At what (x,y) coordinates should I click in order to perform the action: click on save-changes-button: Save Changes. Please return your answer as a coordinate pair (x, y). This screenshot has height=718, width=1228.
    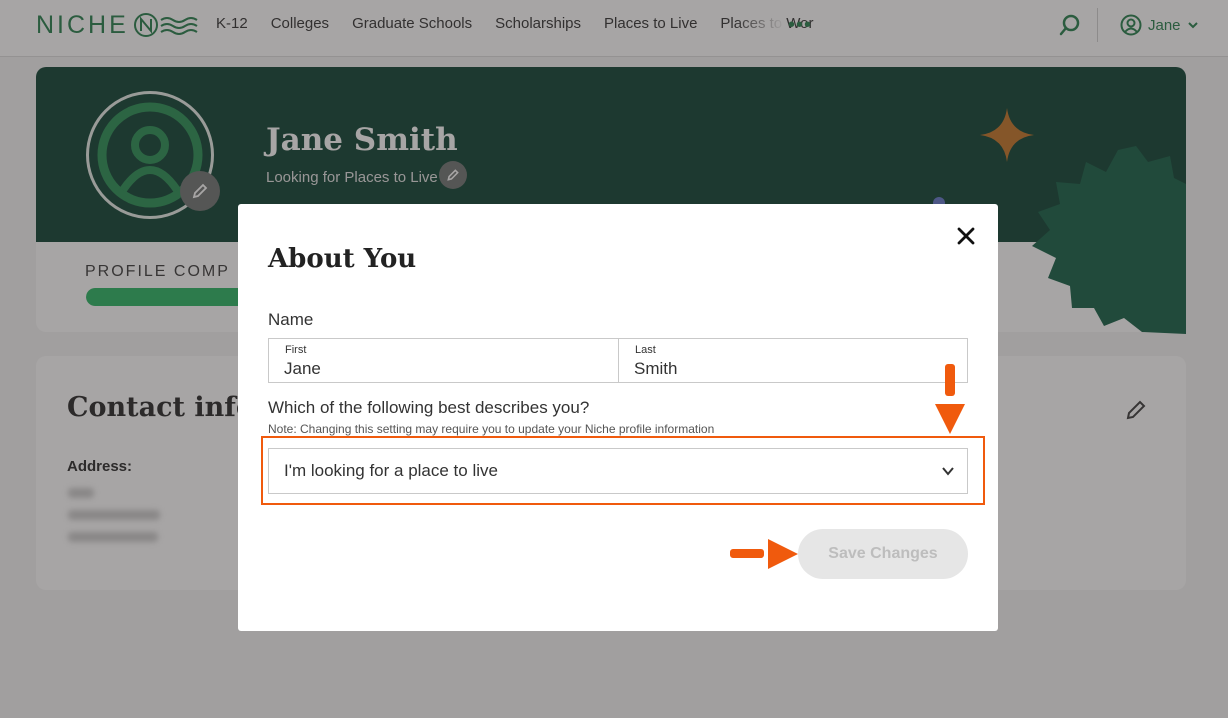
    Looking at the image, I should click on (883, 554).